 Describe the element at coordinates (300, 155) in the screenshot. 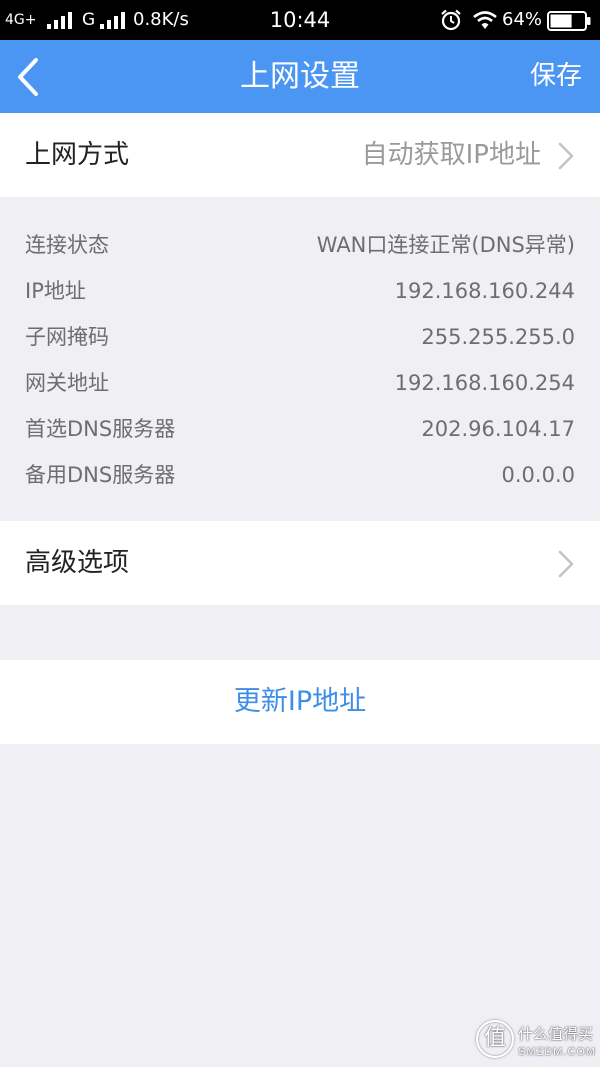

I see `connection-mode-row: 上网方式 自动获取IP地址` at that location.